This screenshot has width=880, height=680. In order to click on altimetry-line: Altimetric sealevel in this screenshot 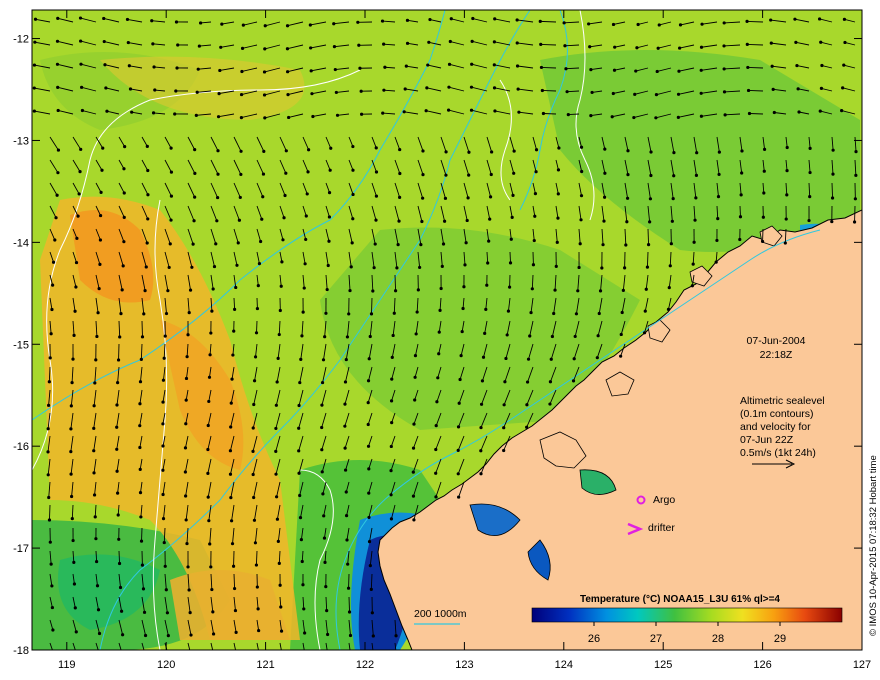, I will do `click(782, 401)`.